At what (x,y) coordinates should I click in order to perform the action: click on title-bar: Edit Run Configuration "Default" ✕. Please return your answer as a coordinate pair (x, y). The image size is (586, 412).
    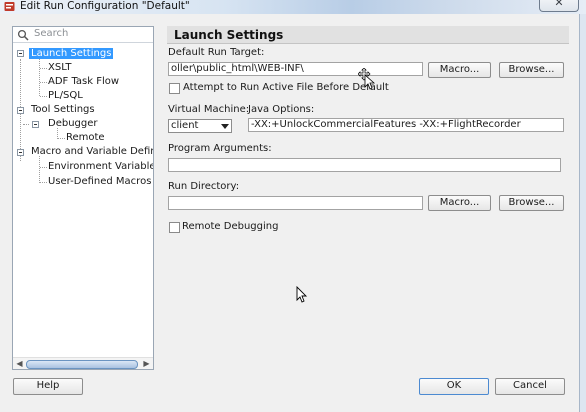
    Looking at the image, I should click on (293, 7).